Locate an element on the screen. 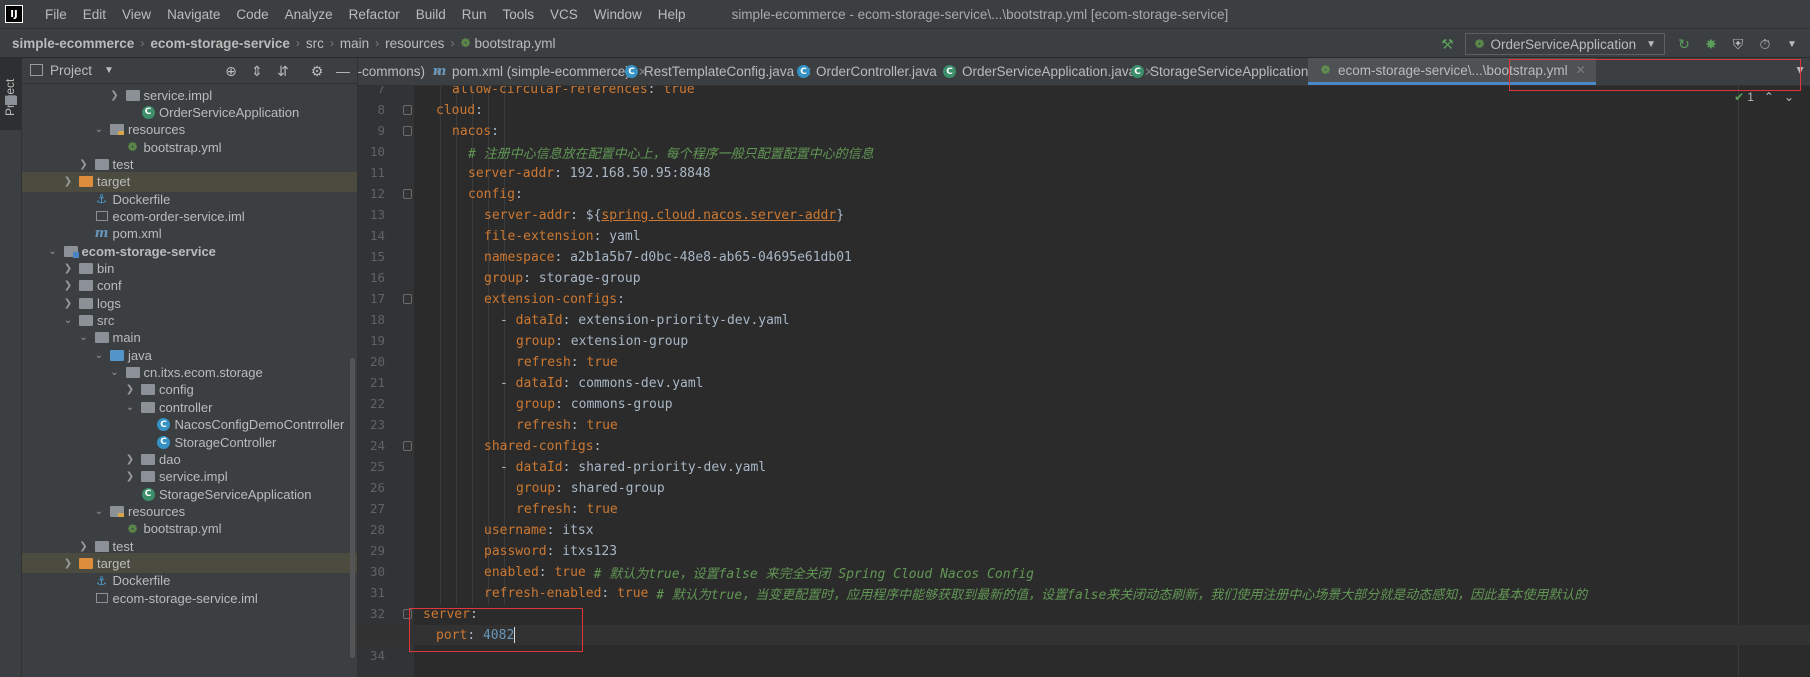  code-line: username: itsx is located at coordinates (1084, 530).